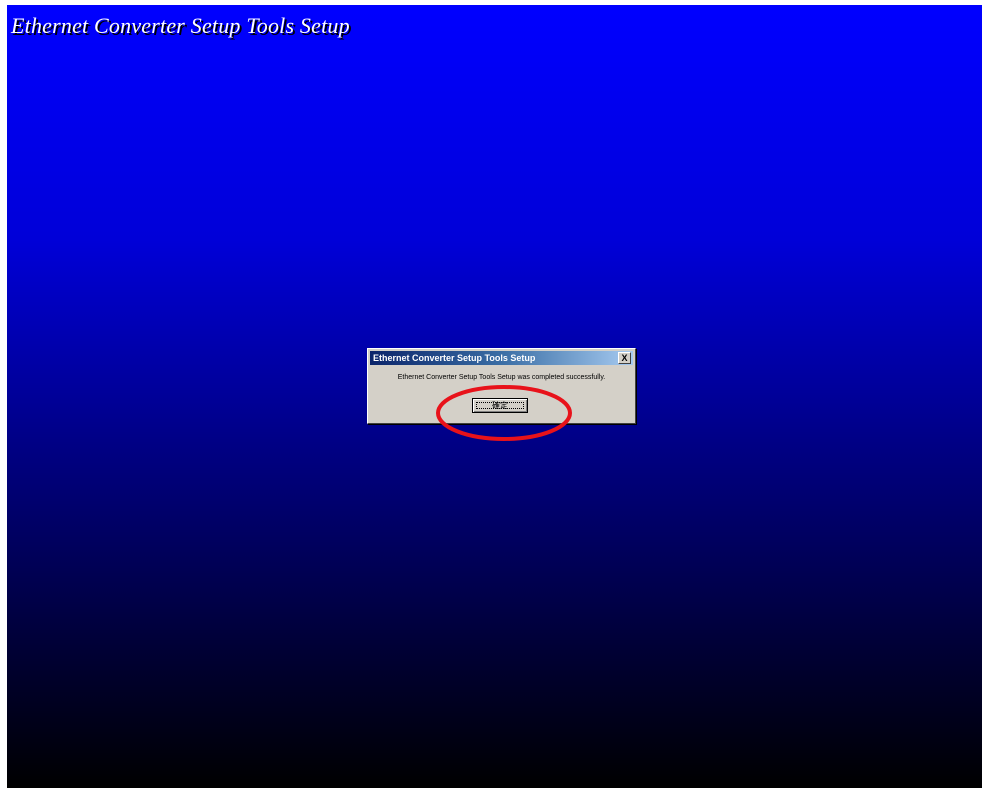 The height and width of the screenshot is (788, 982). I want to click on ok-button: 確定, so click(500, 405).